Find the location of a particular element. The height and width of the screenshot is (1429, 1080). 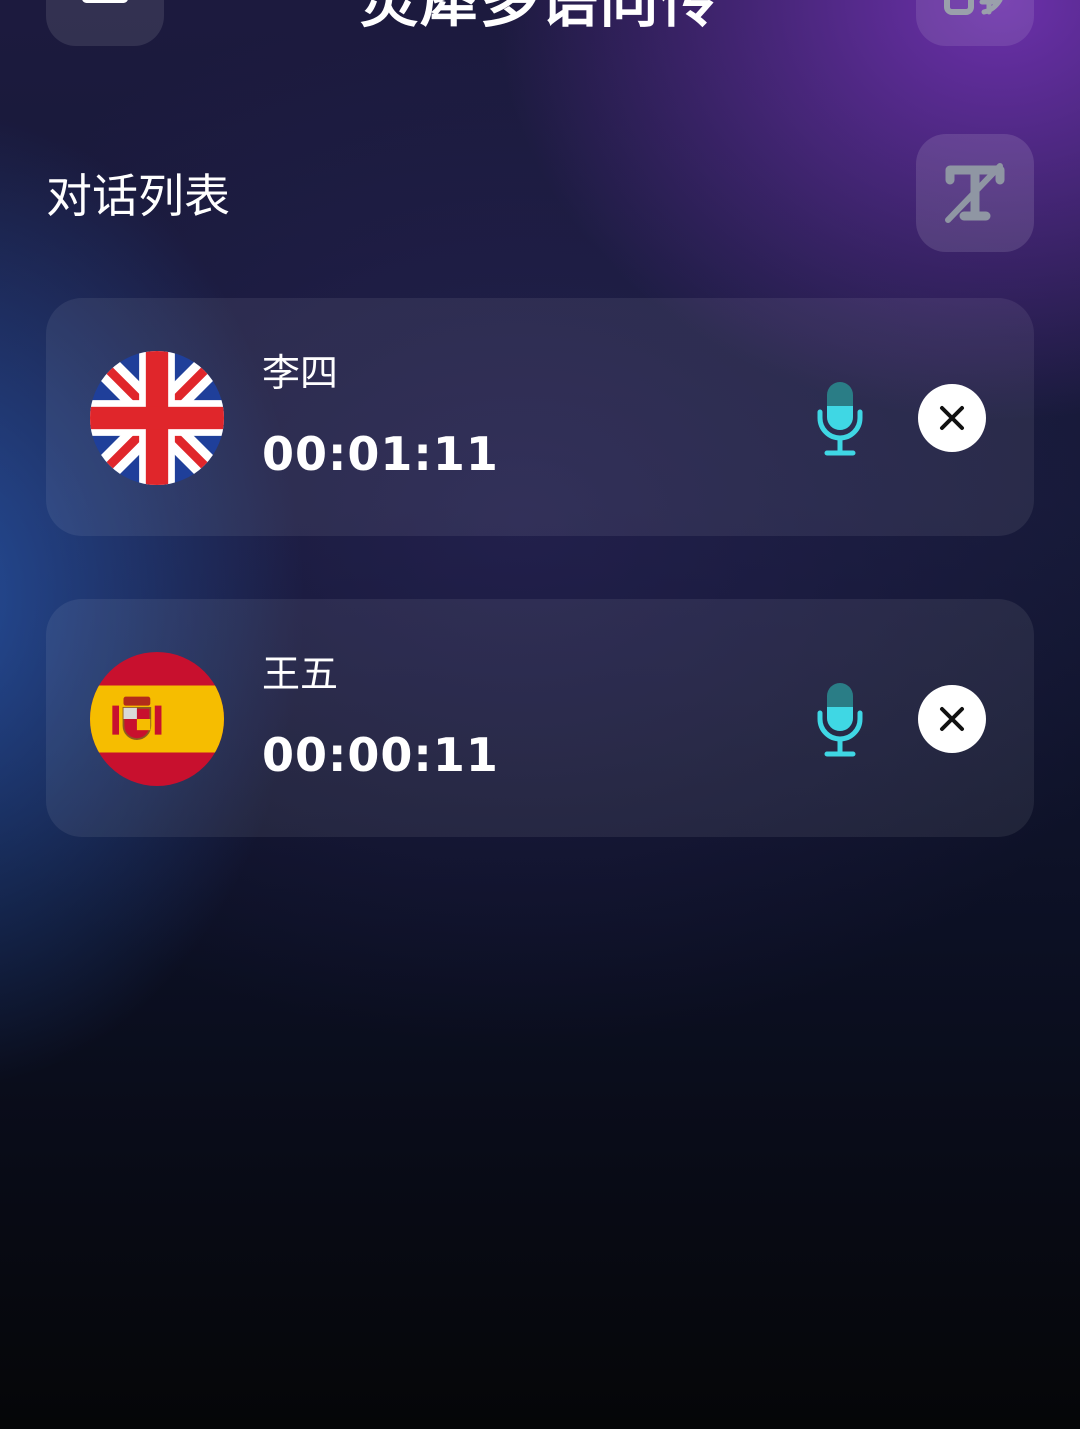

contact-name: 王五 is located at coordinates (300, 674).